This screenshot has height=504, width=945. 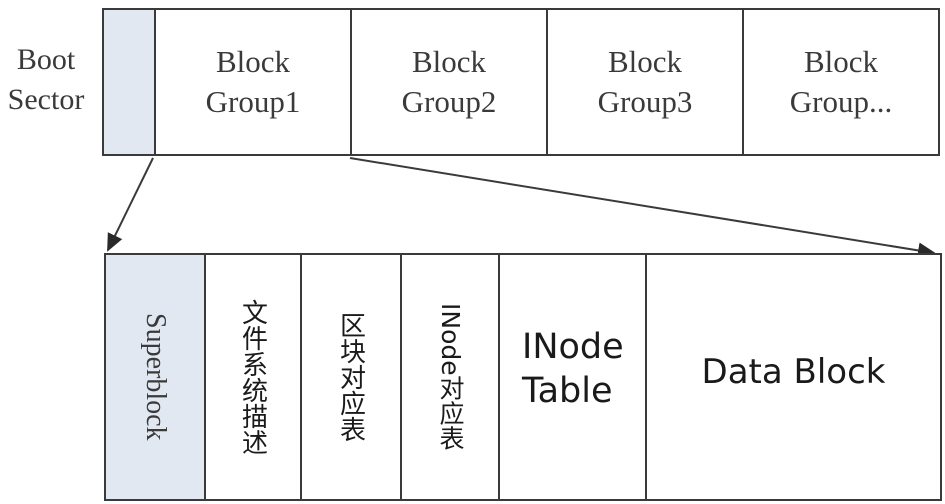 What do you see at coordinates (573, 347) in the screenshot?
I see `inode-table-line1: INode` at bounding box center [573, 347].